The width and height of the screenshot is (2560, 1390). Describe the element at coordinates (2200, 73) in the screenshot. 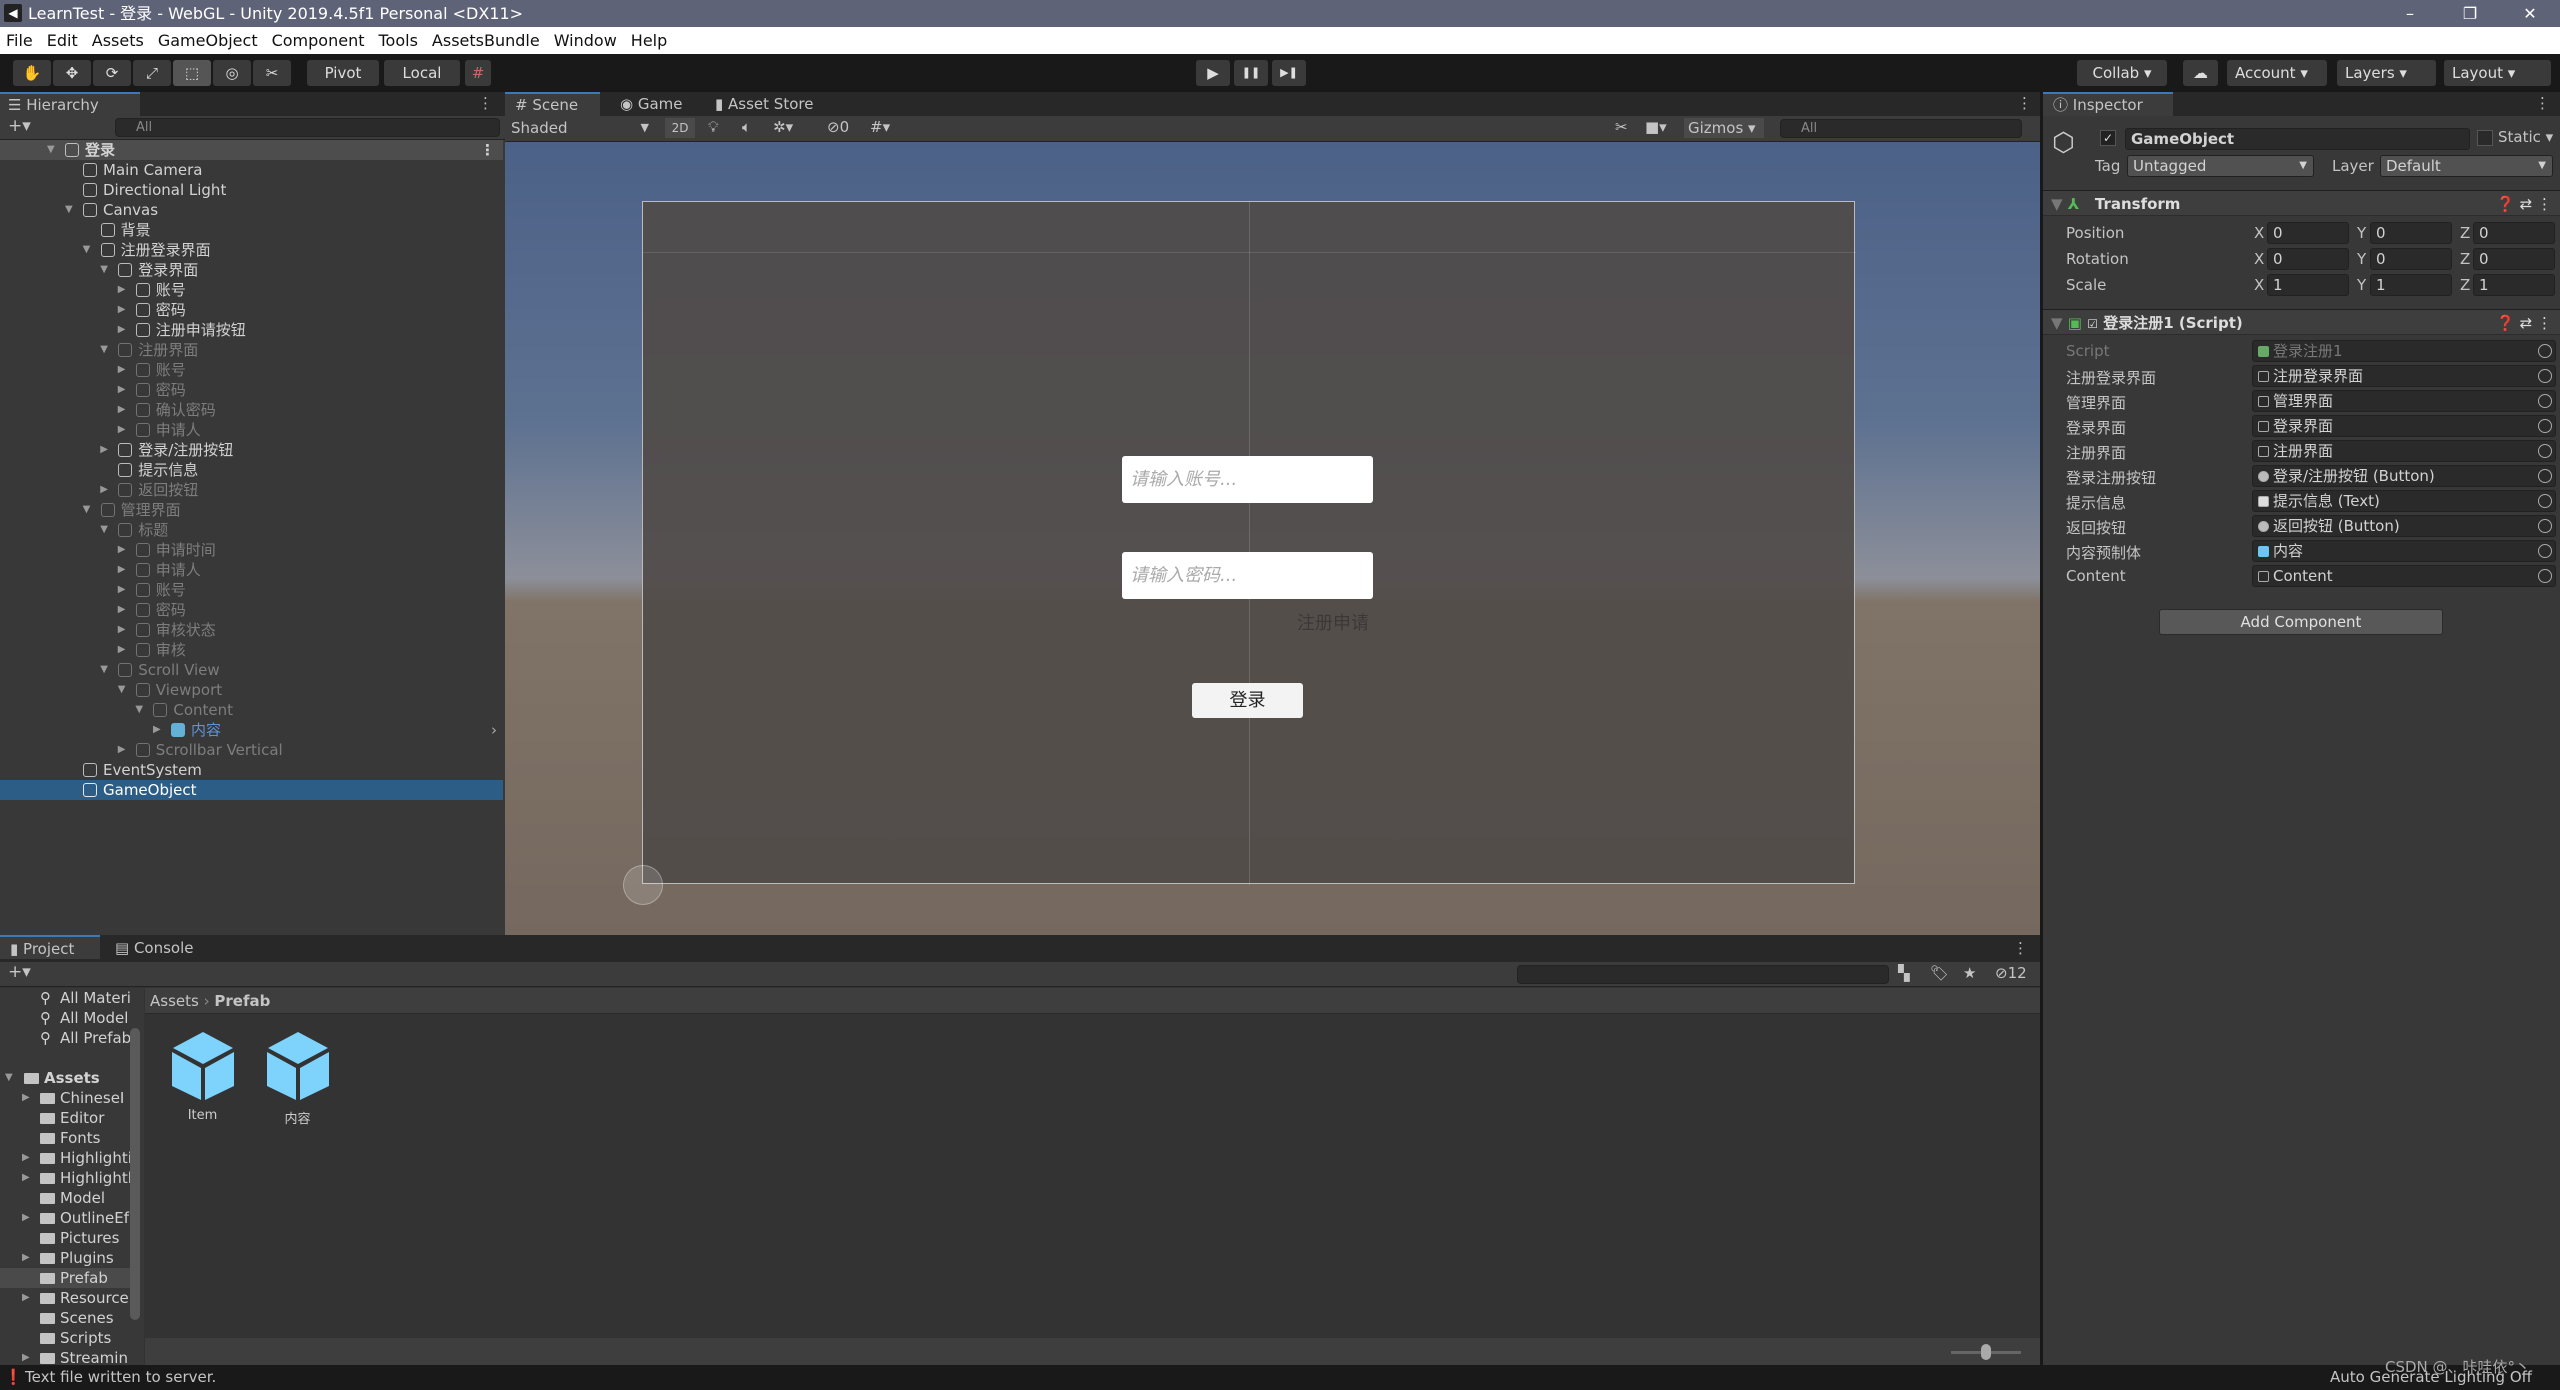

I see `cloud-icon: ☁` at that location.